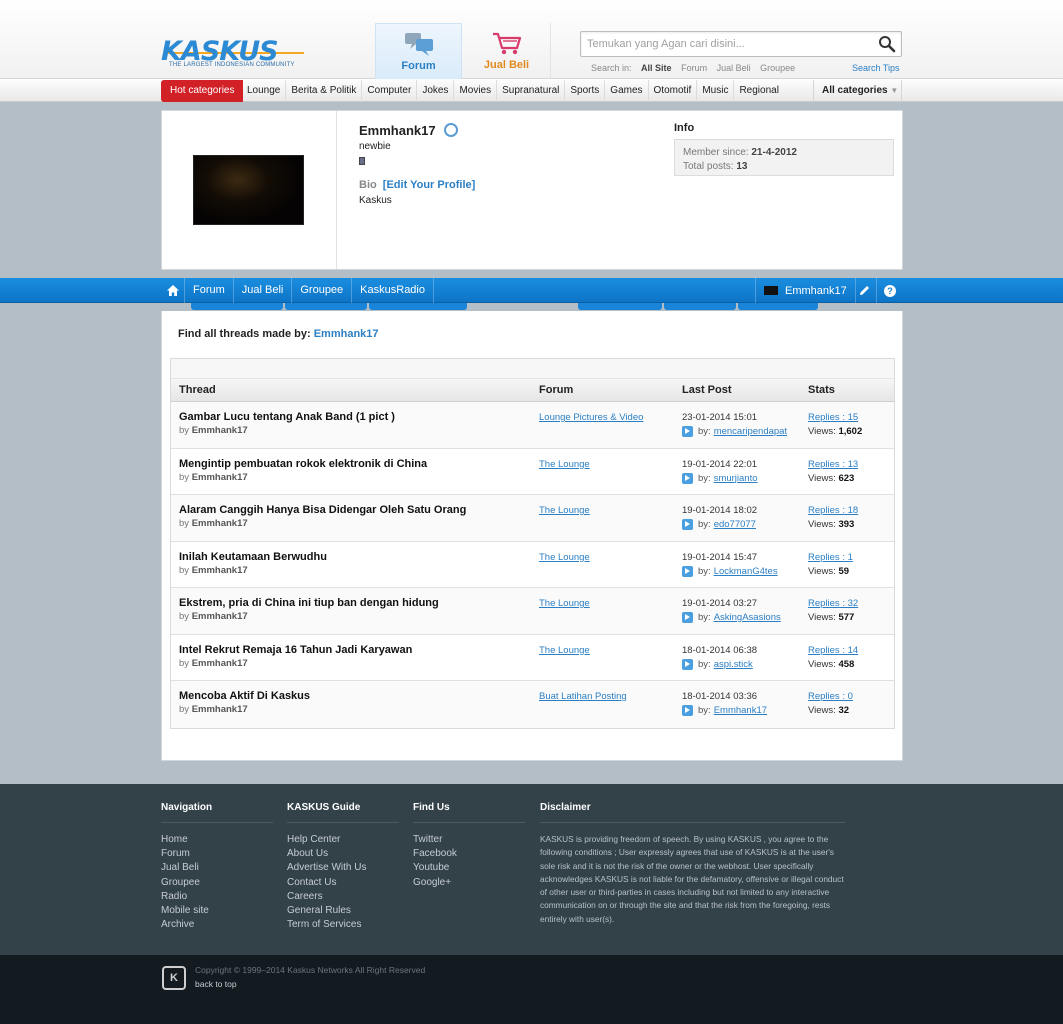 The height and width of the screenshot is (1024, 1063). I want to click on help-button: ?, so click(890, 290).